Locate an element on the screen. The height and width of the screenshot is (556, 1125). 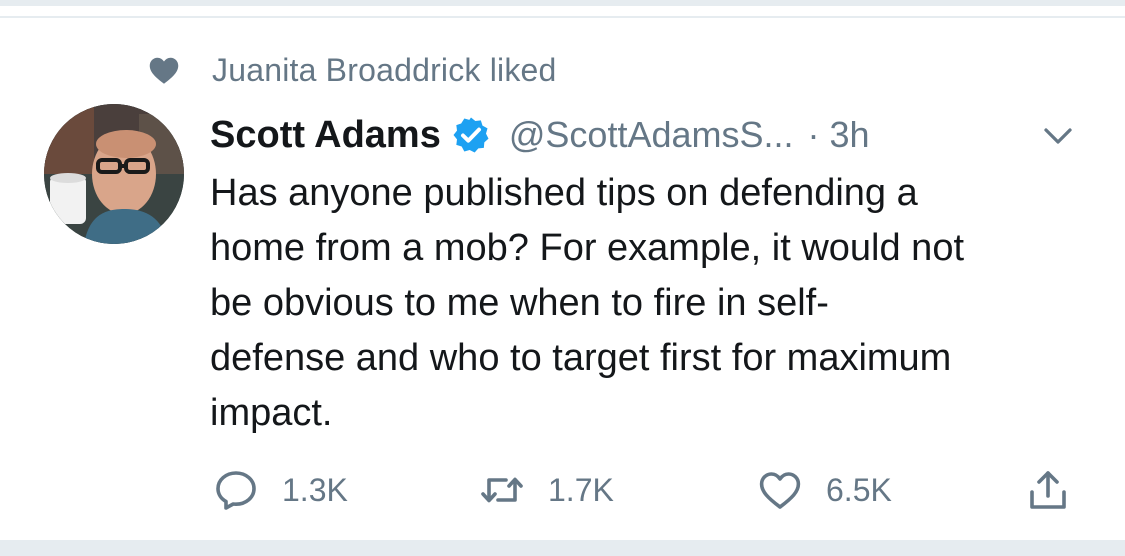
tweet-actions: 1.3K 1.7K 6.5K is located at coordinates (562, 490).